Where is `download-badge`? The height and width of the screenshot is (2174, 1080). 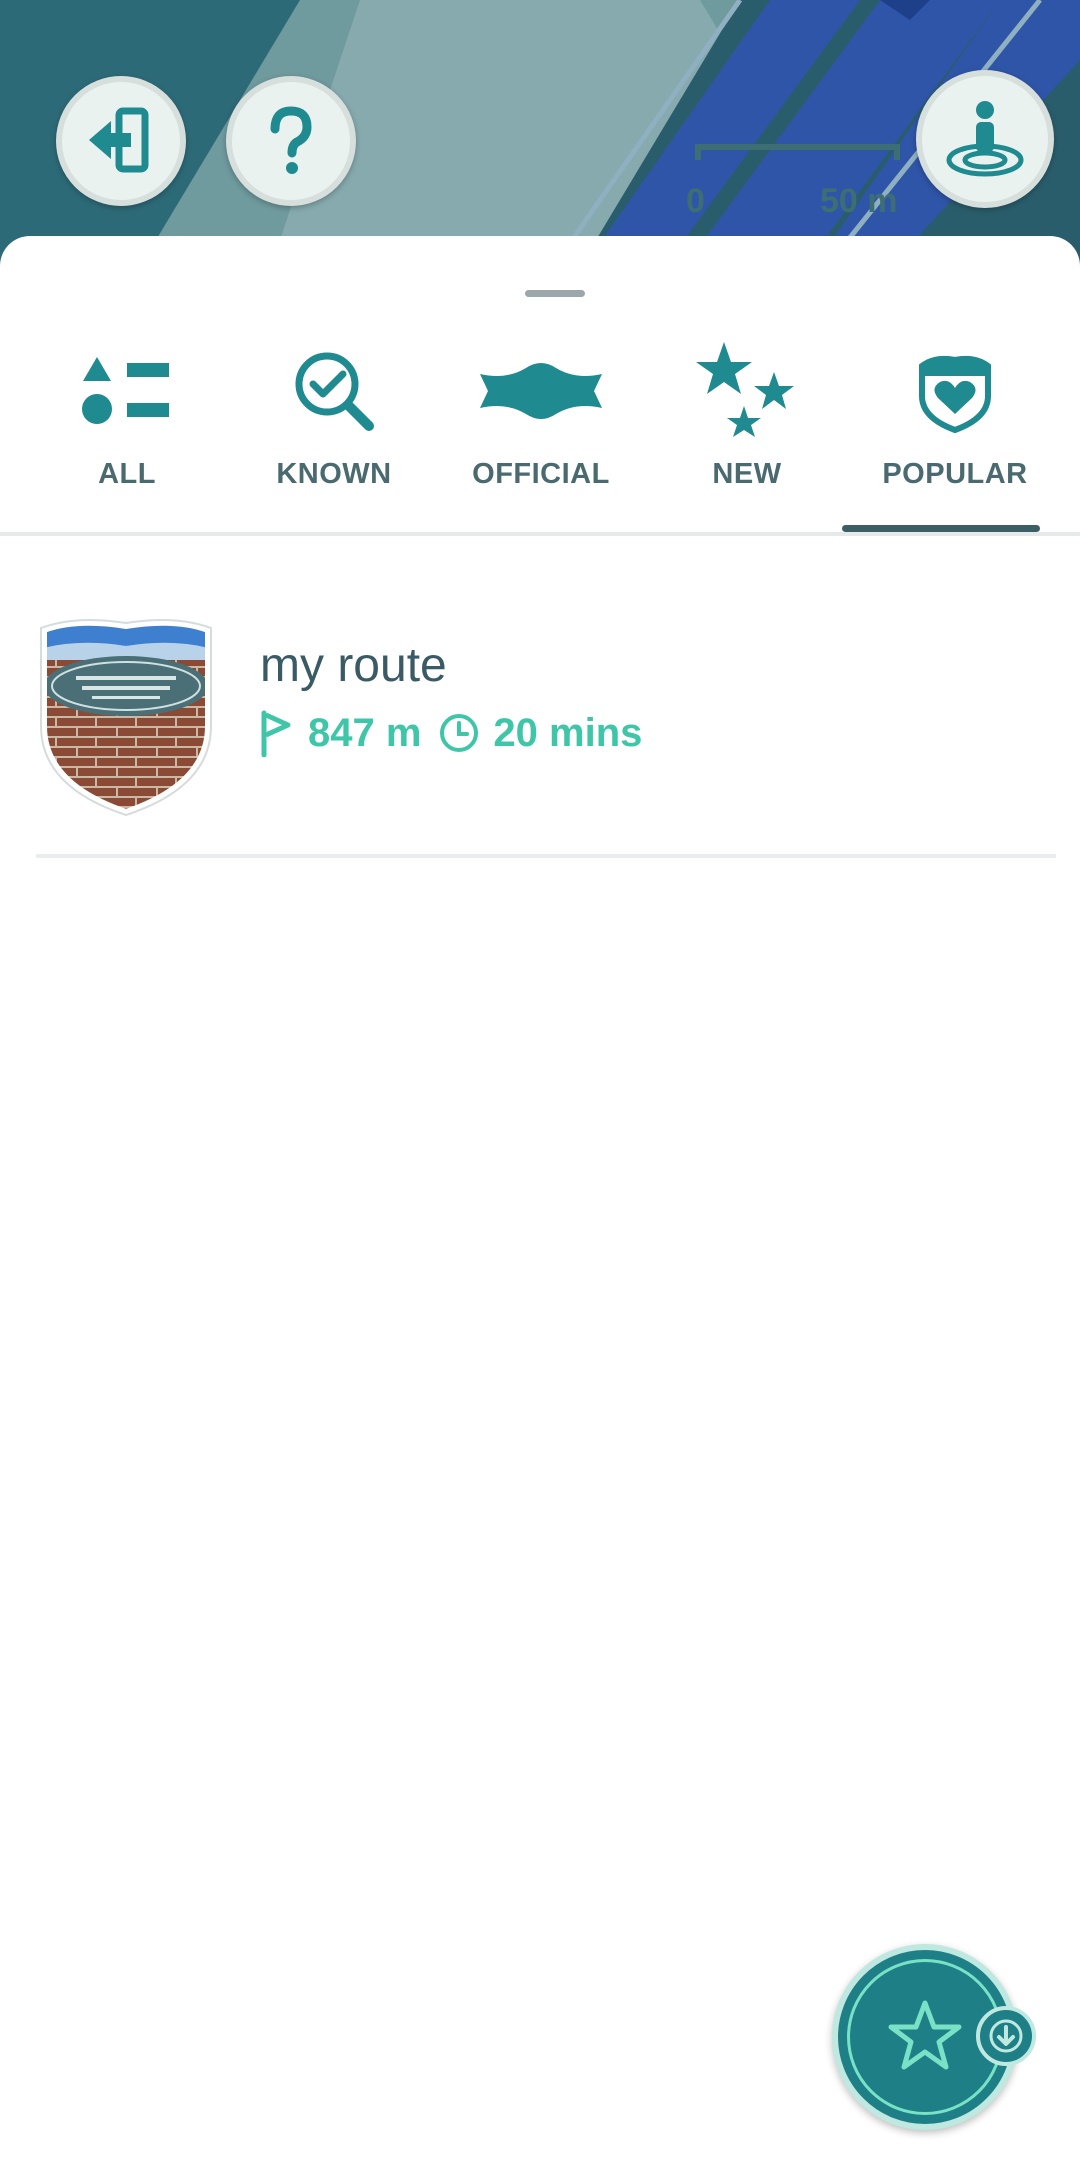
download-badge is located at coordinates (1006, 2036).